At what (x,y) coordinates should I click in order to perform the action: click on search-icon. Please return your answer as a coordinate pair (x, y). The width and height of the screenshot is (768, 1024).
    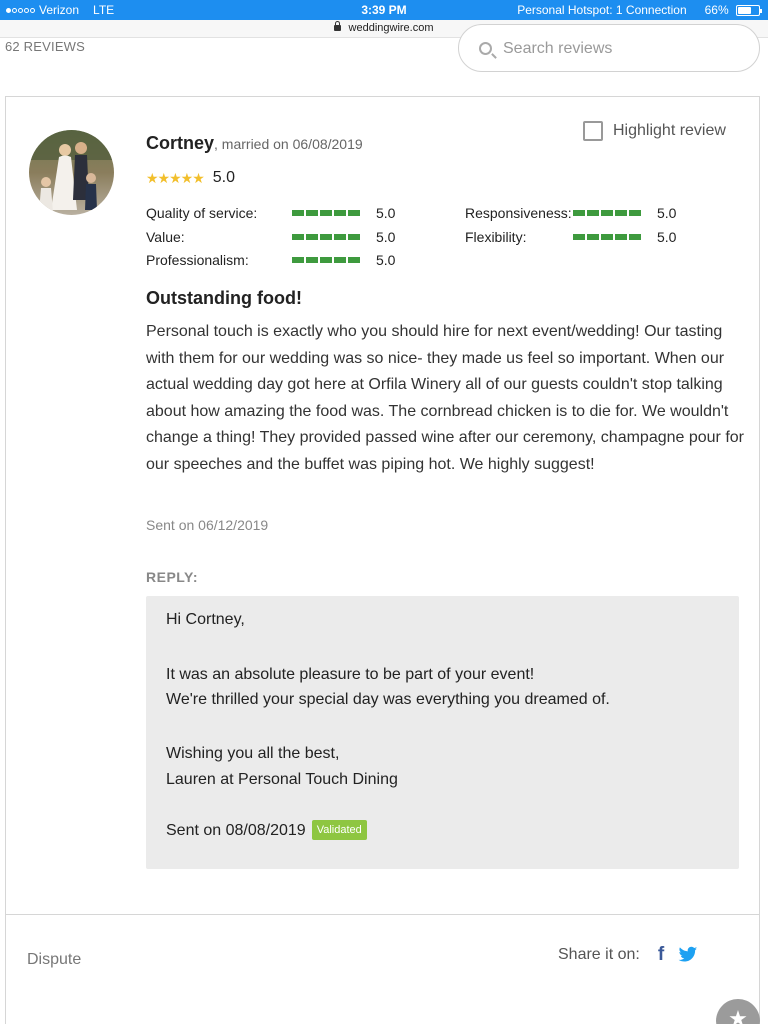
    Looking at the image, I should click on (485, 48).